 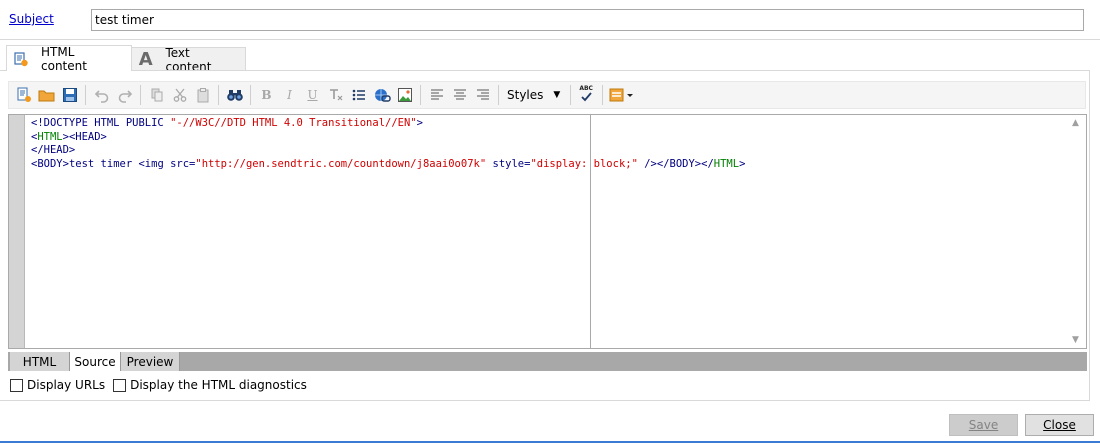 I want to click on html-content-icon, so click(x=21, y=59).